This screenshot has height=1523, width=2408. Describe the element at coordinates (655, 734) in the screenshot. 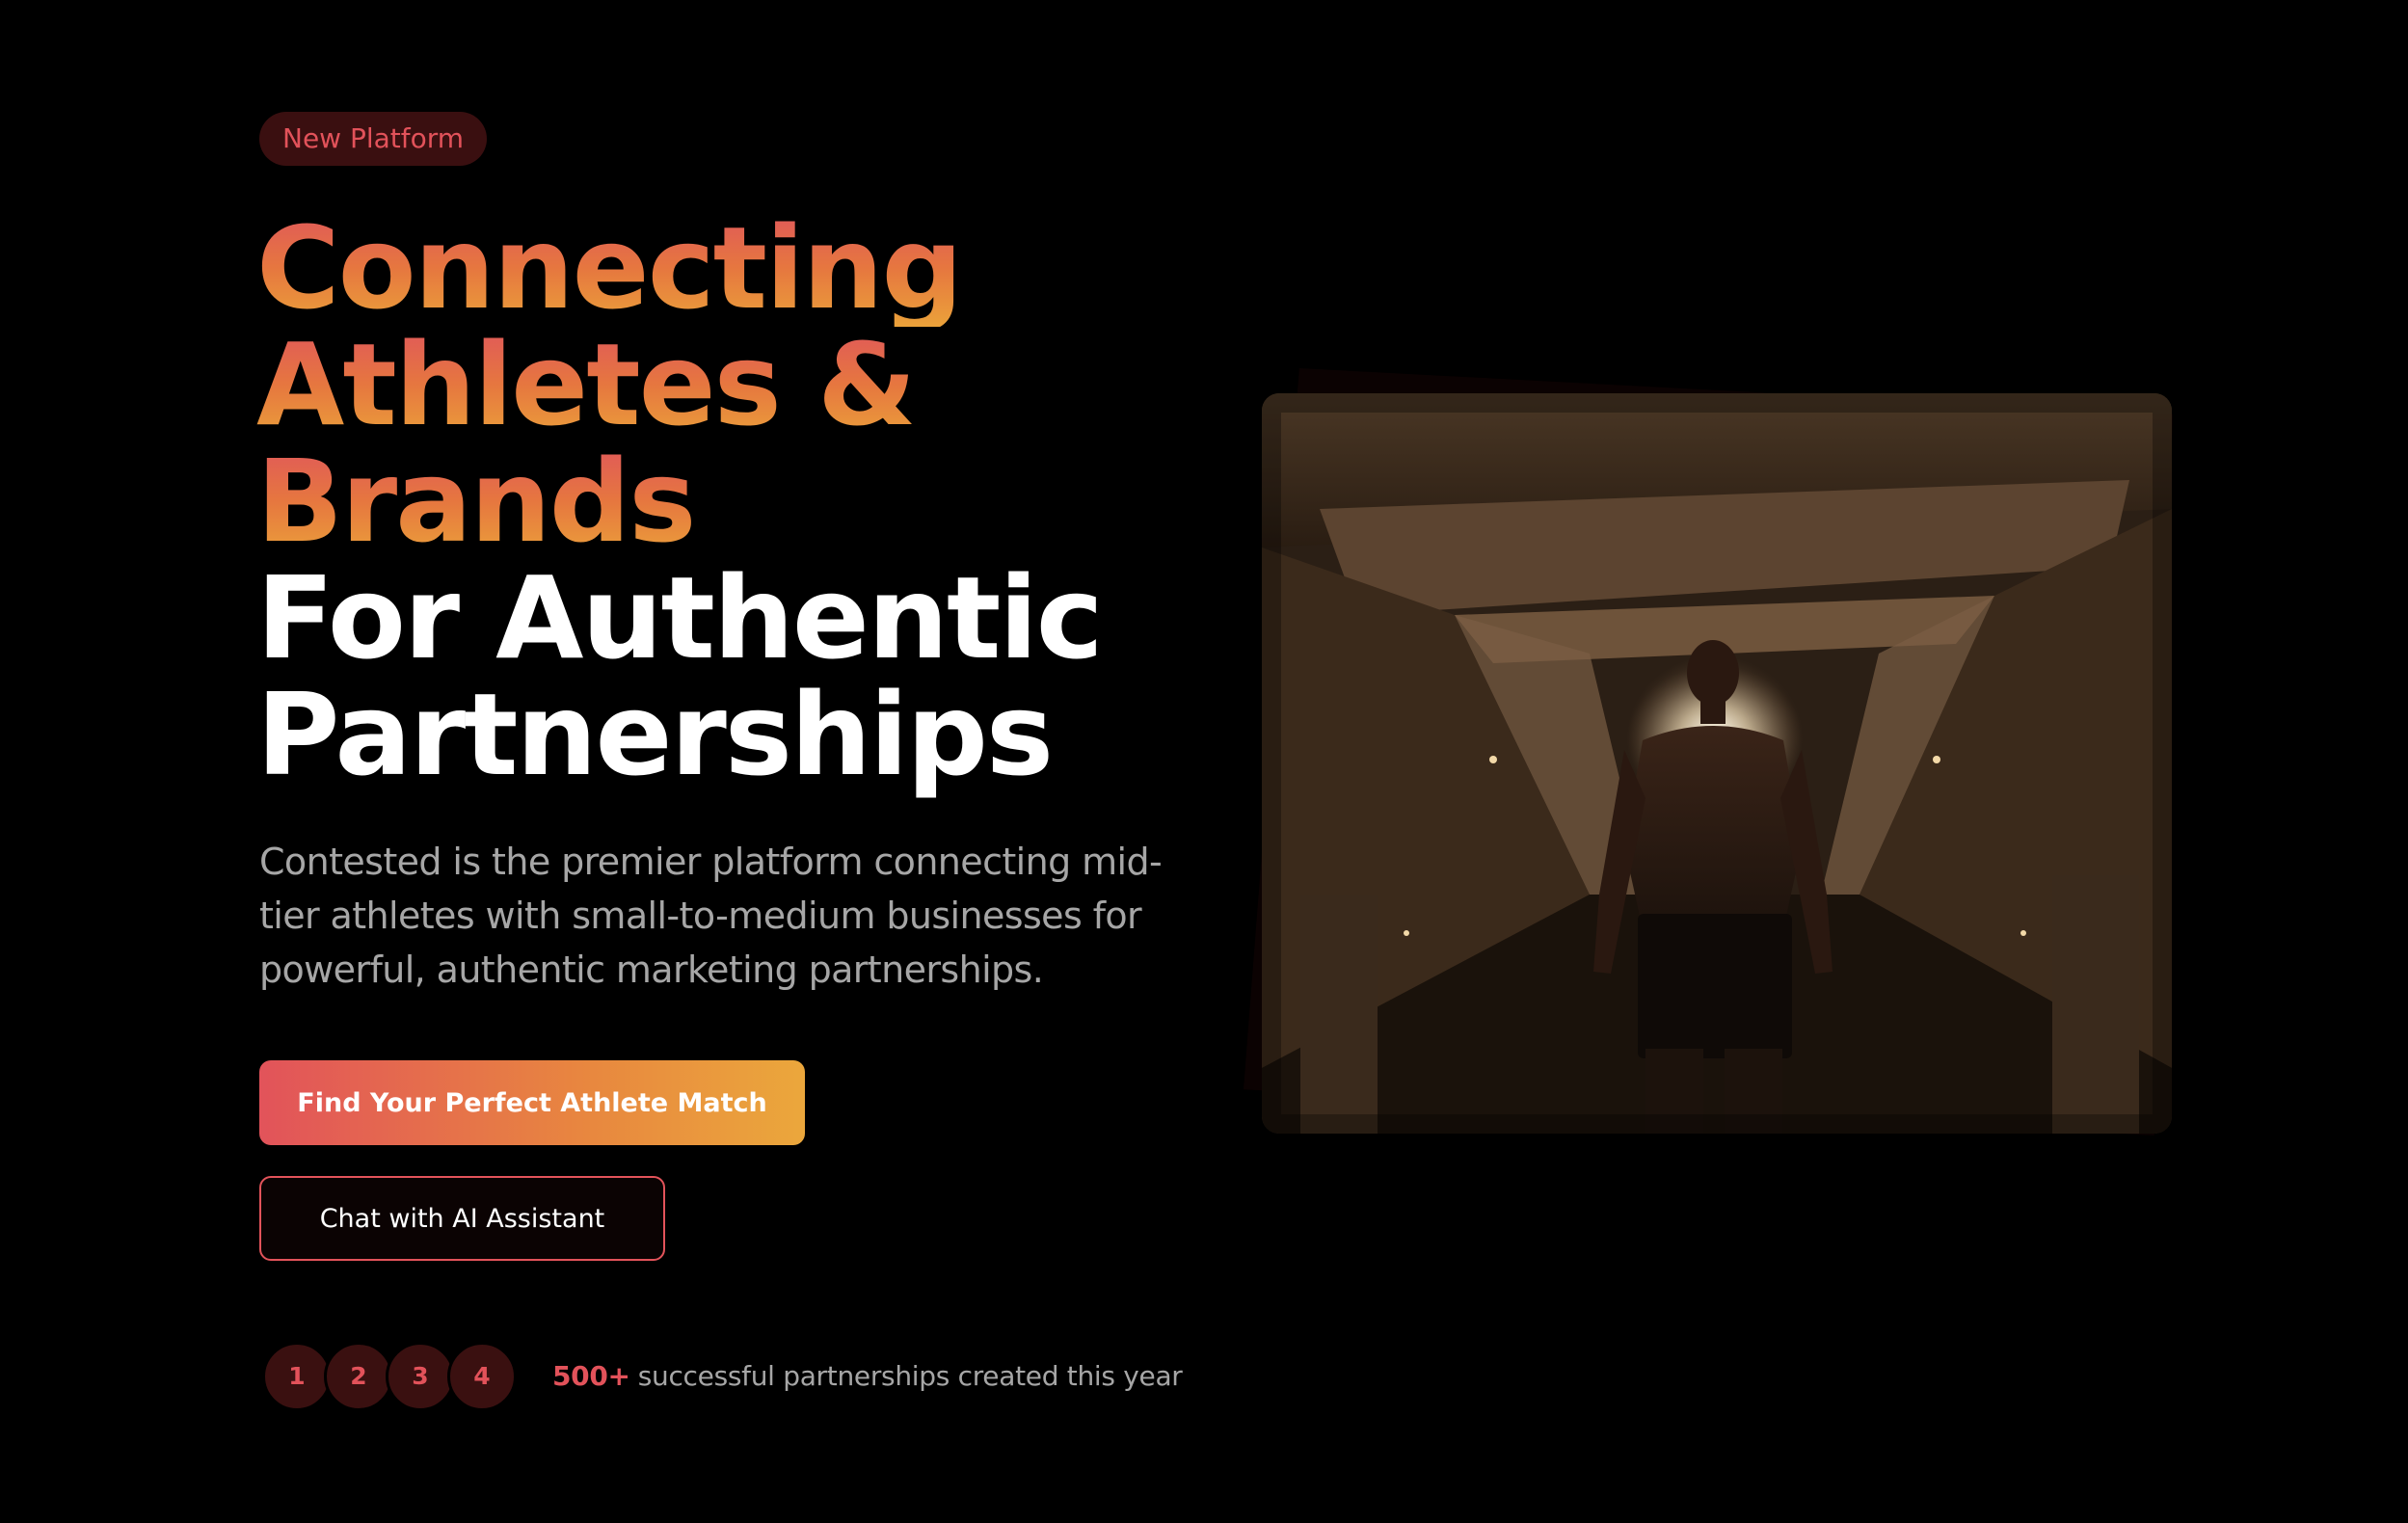

I see `headline-line-5: Partnerships` at that location.